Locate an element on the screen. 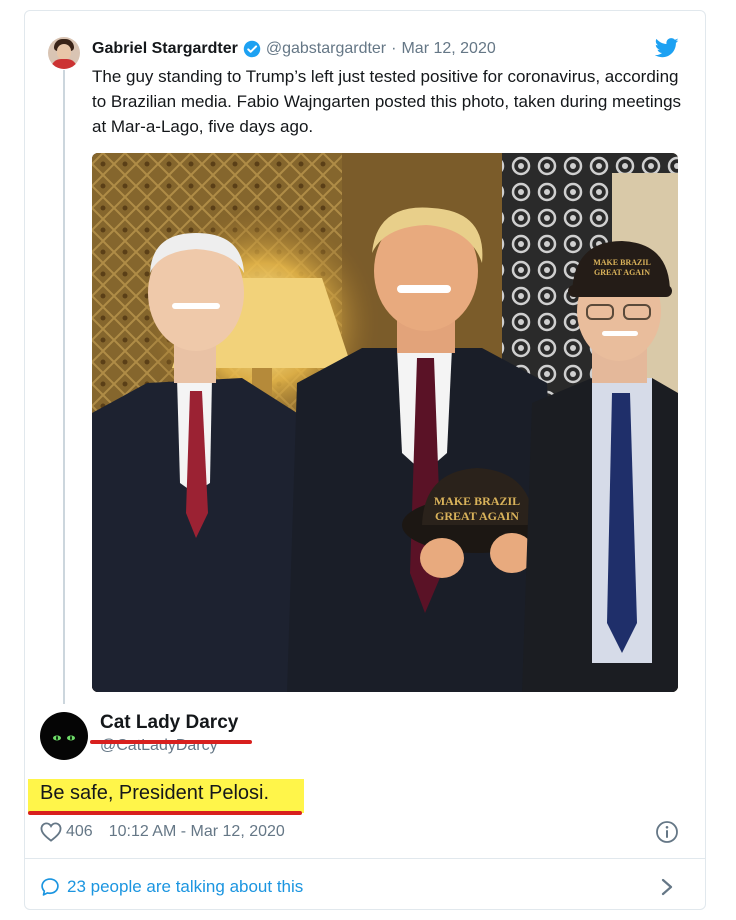 This screenshot has height=920, width=736. heart-icon is located at coordinates (51, 832).